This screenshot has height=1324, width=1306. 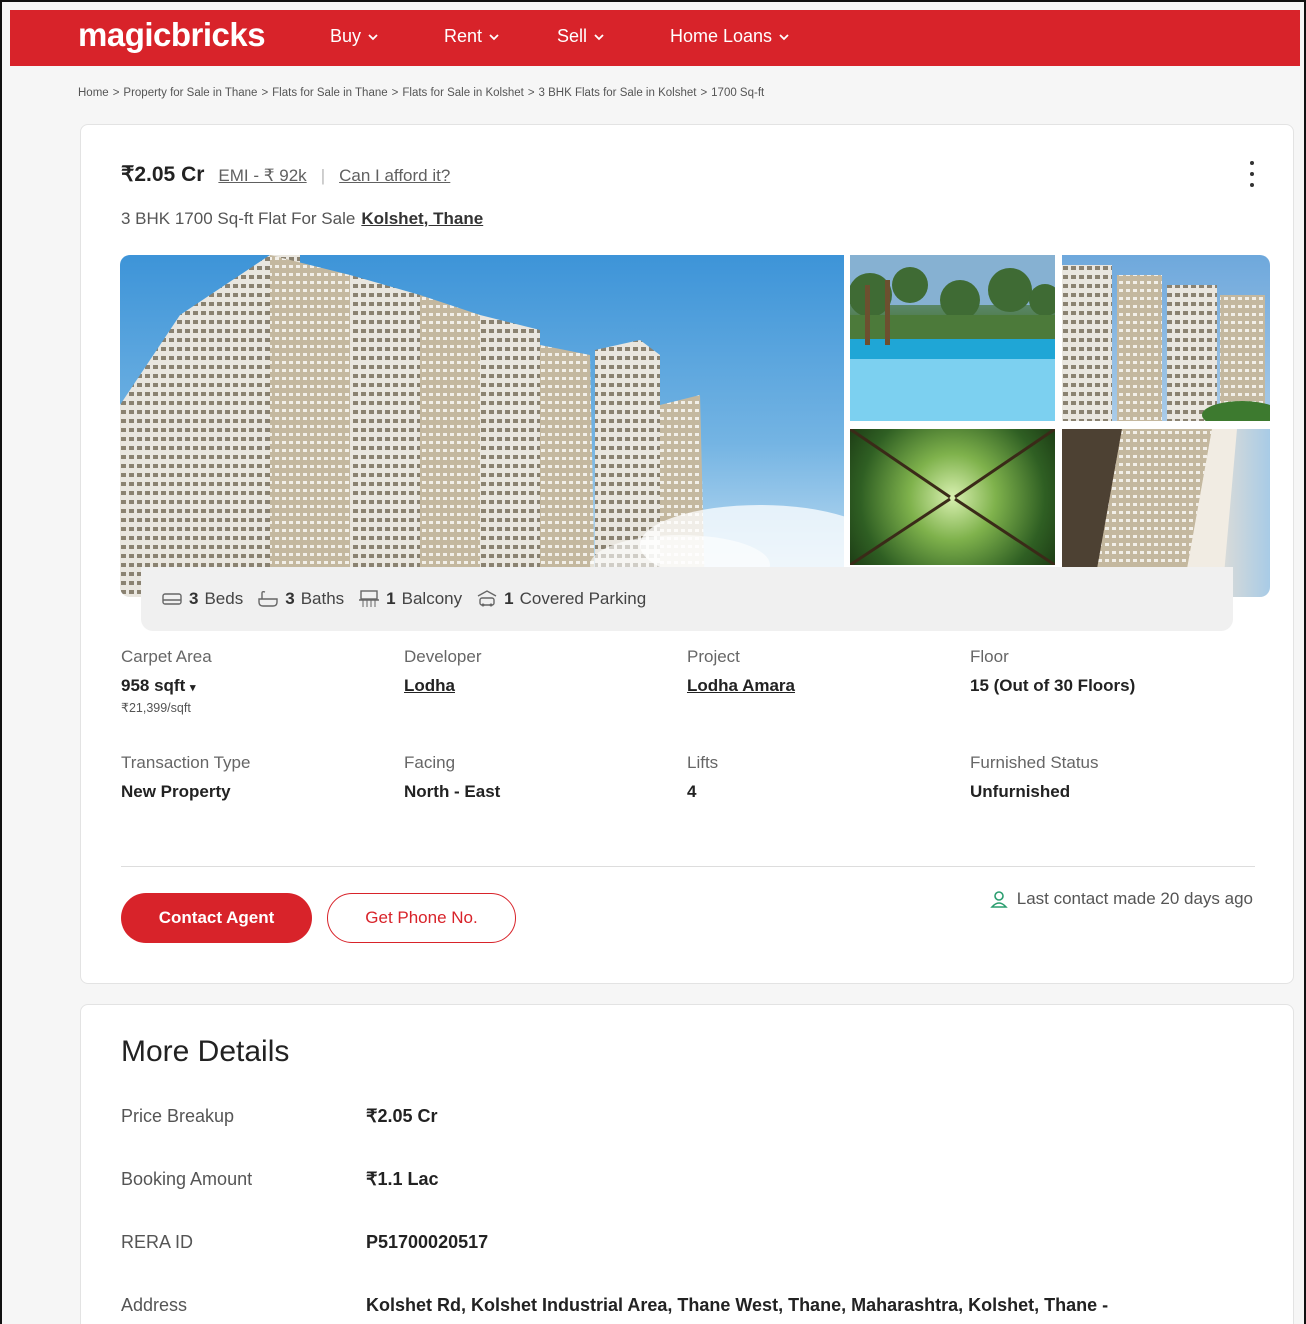 I want to click on carpet-area-label: Carpet Area, so click(x=166, y=656).